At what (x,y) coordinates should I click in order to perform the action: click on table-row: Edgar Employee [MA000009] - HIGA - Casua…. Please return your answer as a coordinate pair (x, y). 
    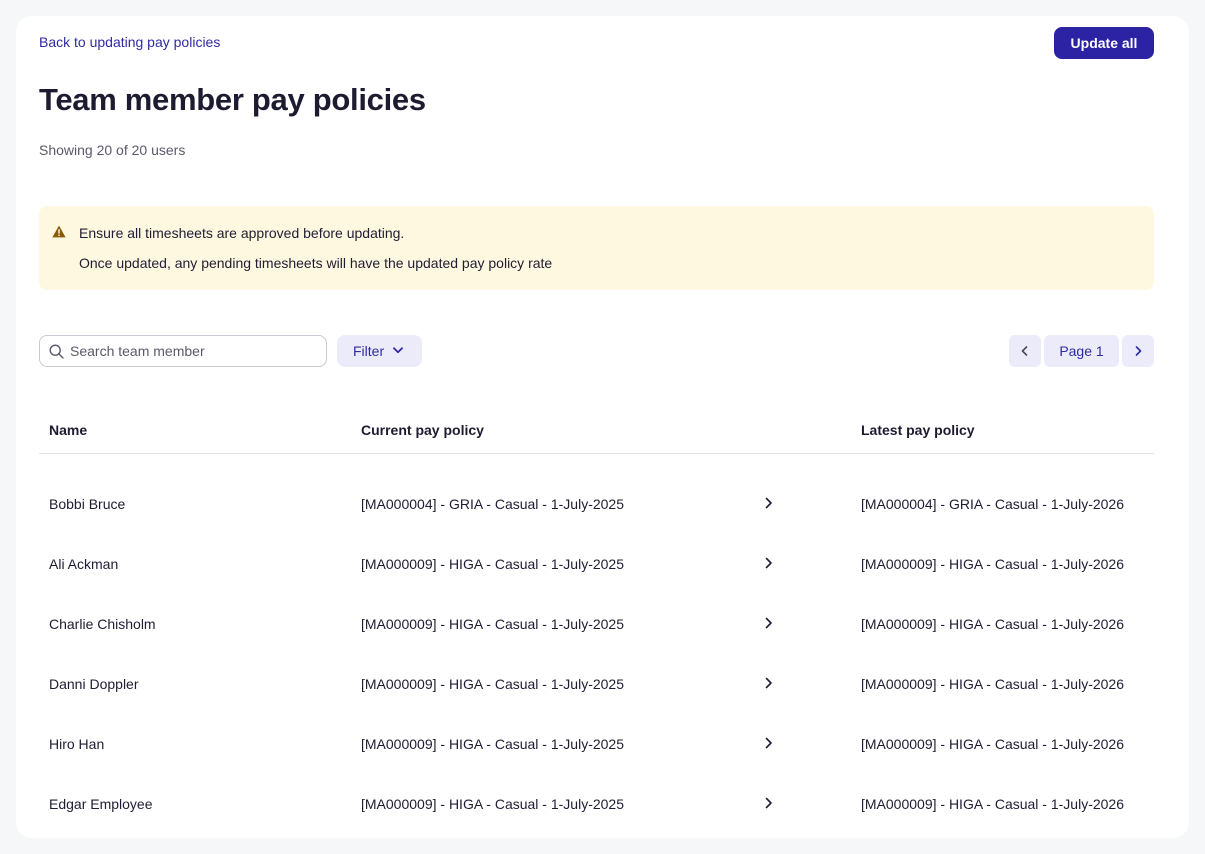
    Looking at the image, I should click on (602, 804).